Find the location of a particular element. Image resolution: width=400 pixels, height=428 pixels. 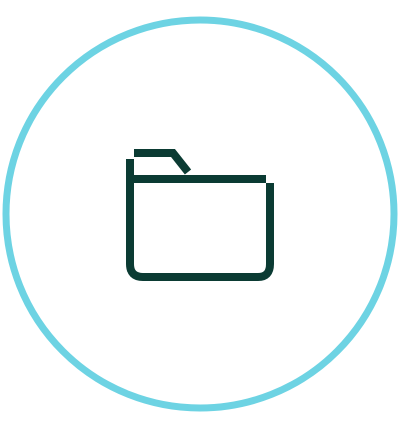

folder-icon is located at coordinates (200, 215).